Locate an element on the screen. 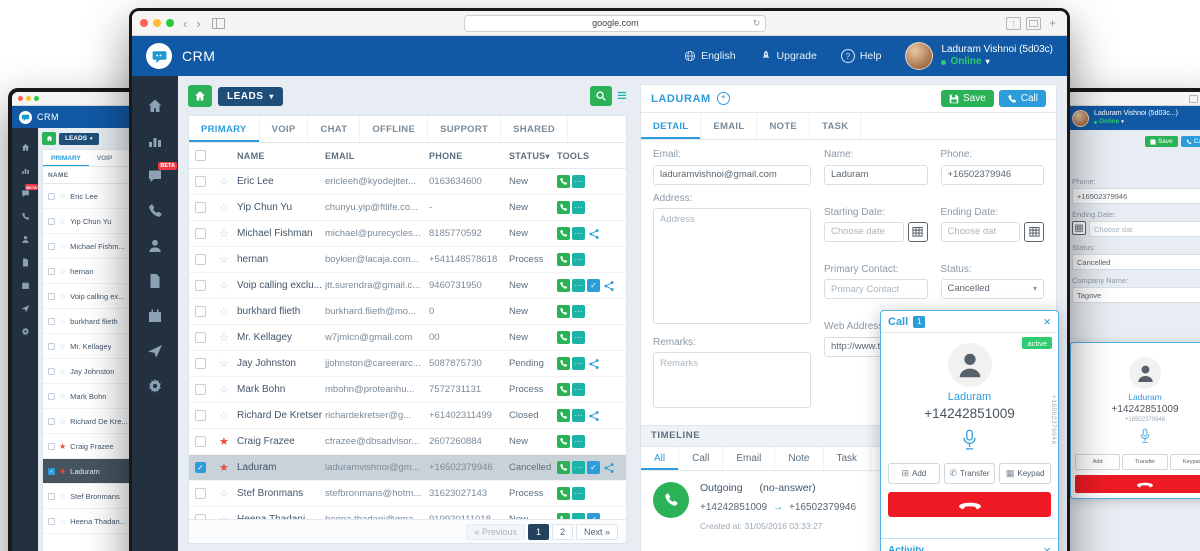  status-badge: Online ▾ is located at coordinates (1136, 122).